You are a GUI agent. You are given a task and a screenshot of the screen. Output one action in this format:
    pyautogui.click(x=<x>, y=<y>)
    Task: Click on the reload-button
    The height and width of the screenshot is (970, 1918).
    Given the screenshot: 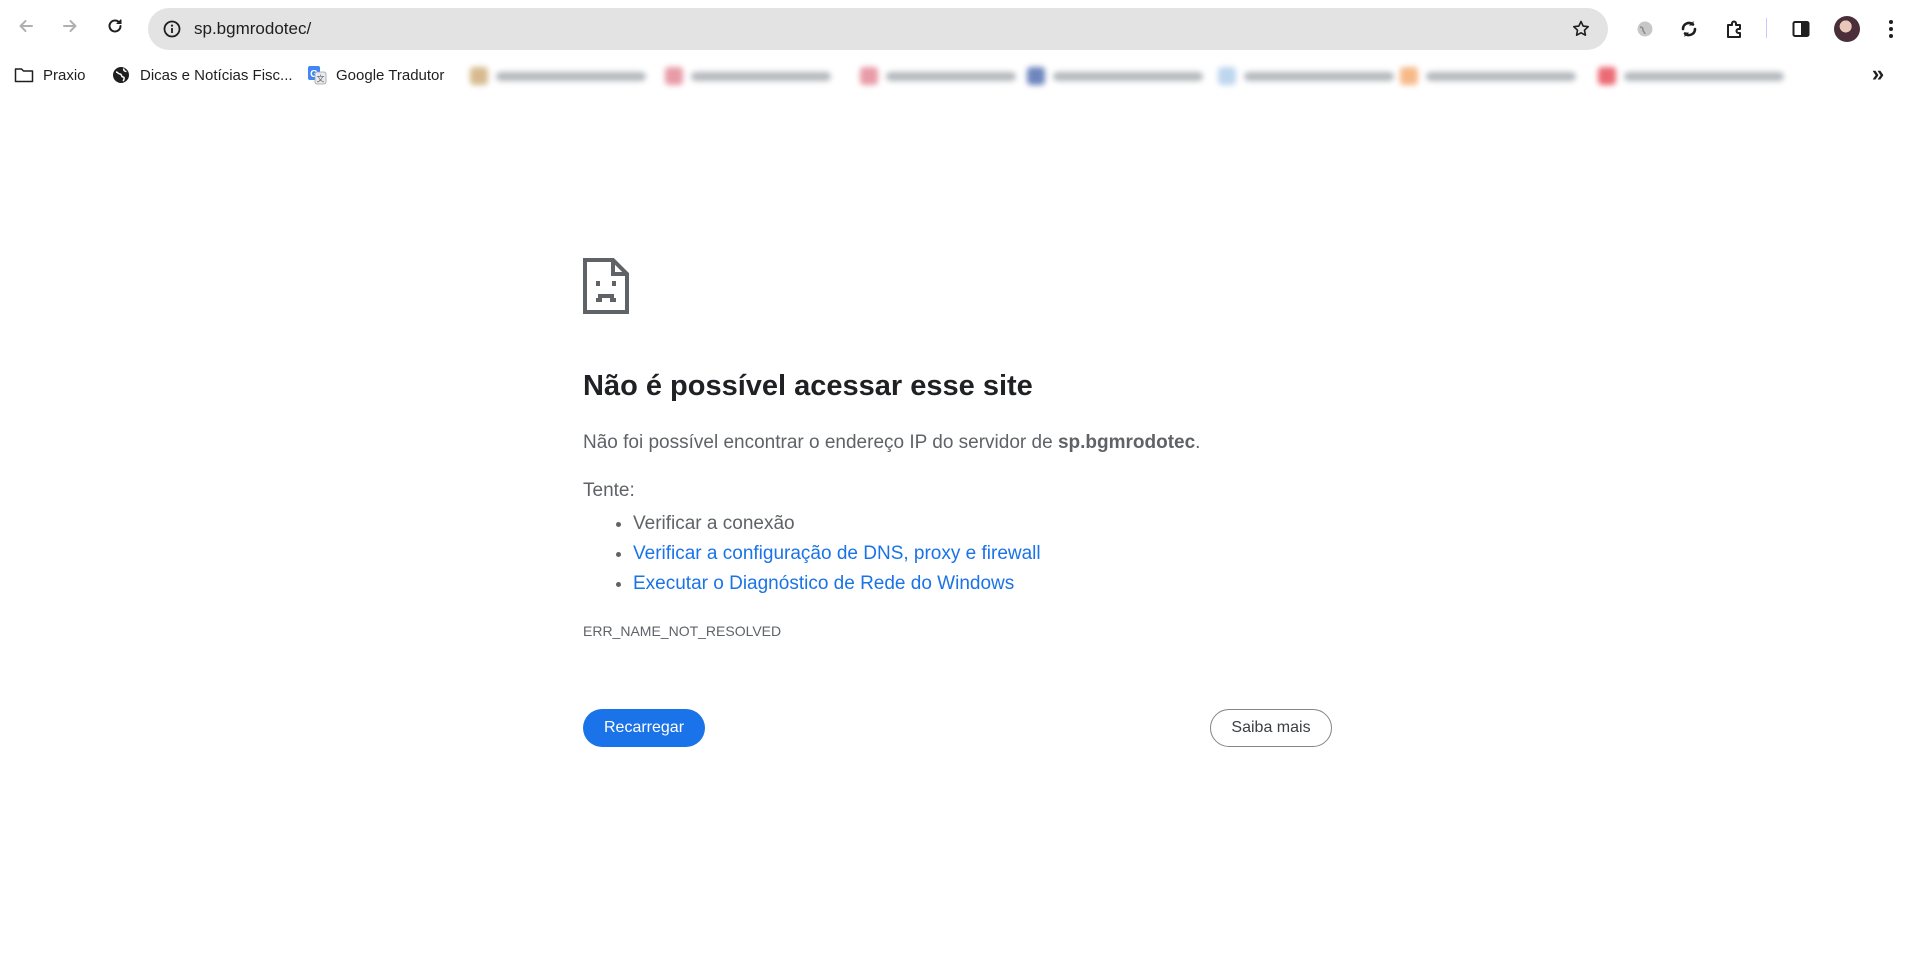 What is the action you would take?
    pyautogui.click(x=115, y=28)
    